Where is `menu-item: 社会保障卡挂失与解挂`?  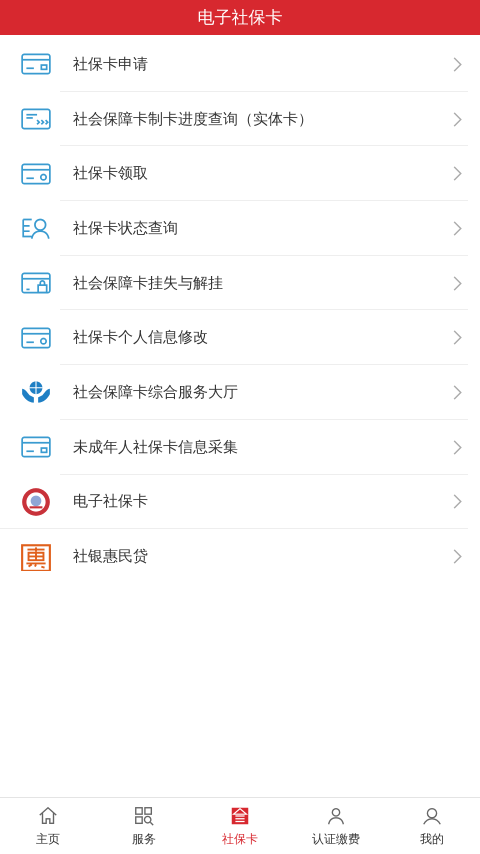 menu-item: 社会保障卡挂失与解挂 is located at coordinates (240, 283).